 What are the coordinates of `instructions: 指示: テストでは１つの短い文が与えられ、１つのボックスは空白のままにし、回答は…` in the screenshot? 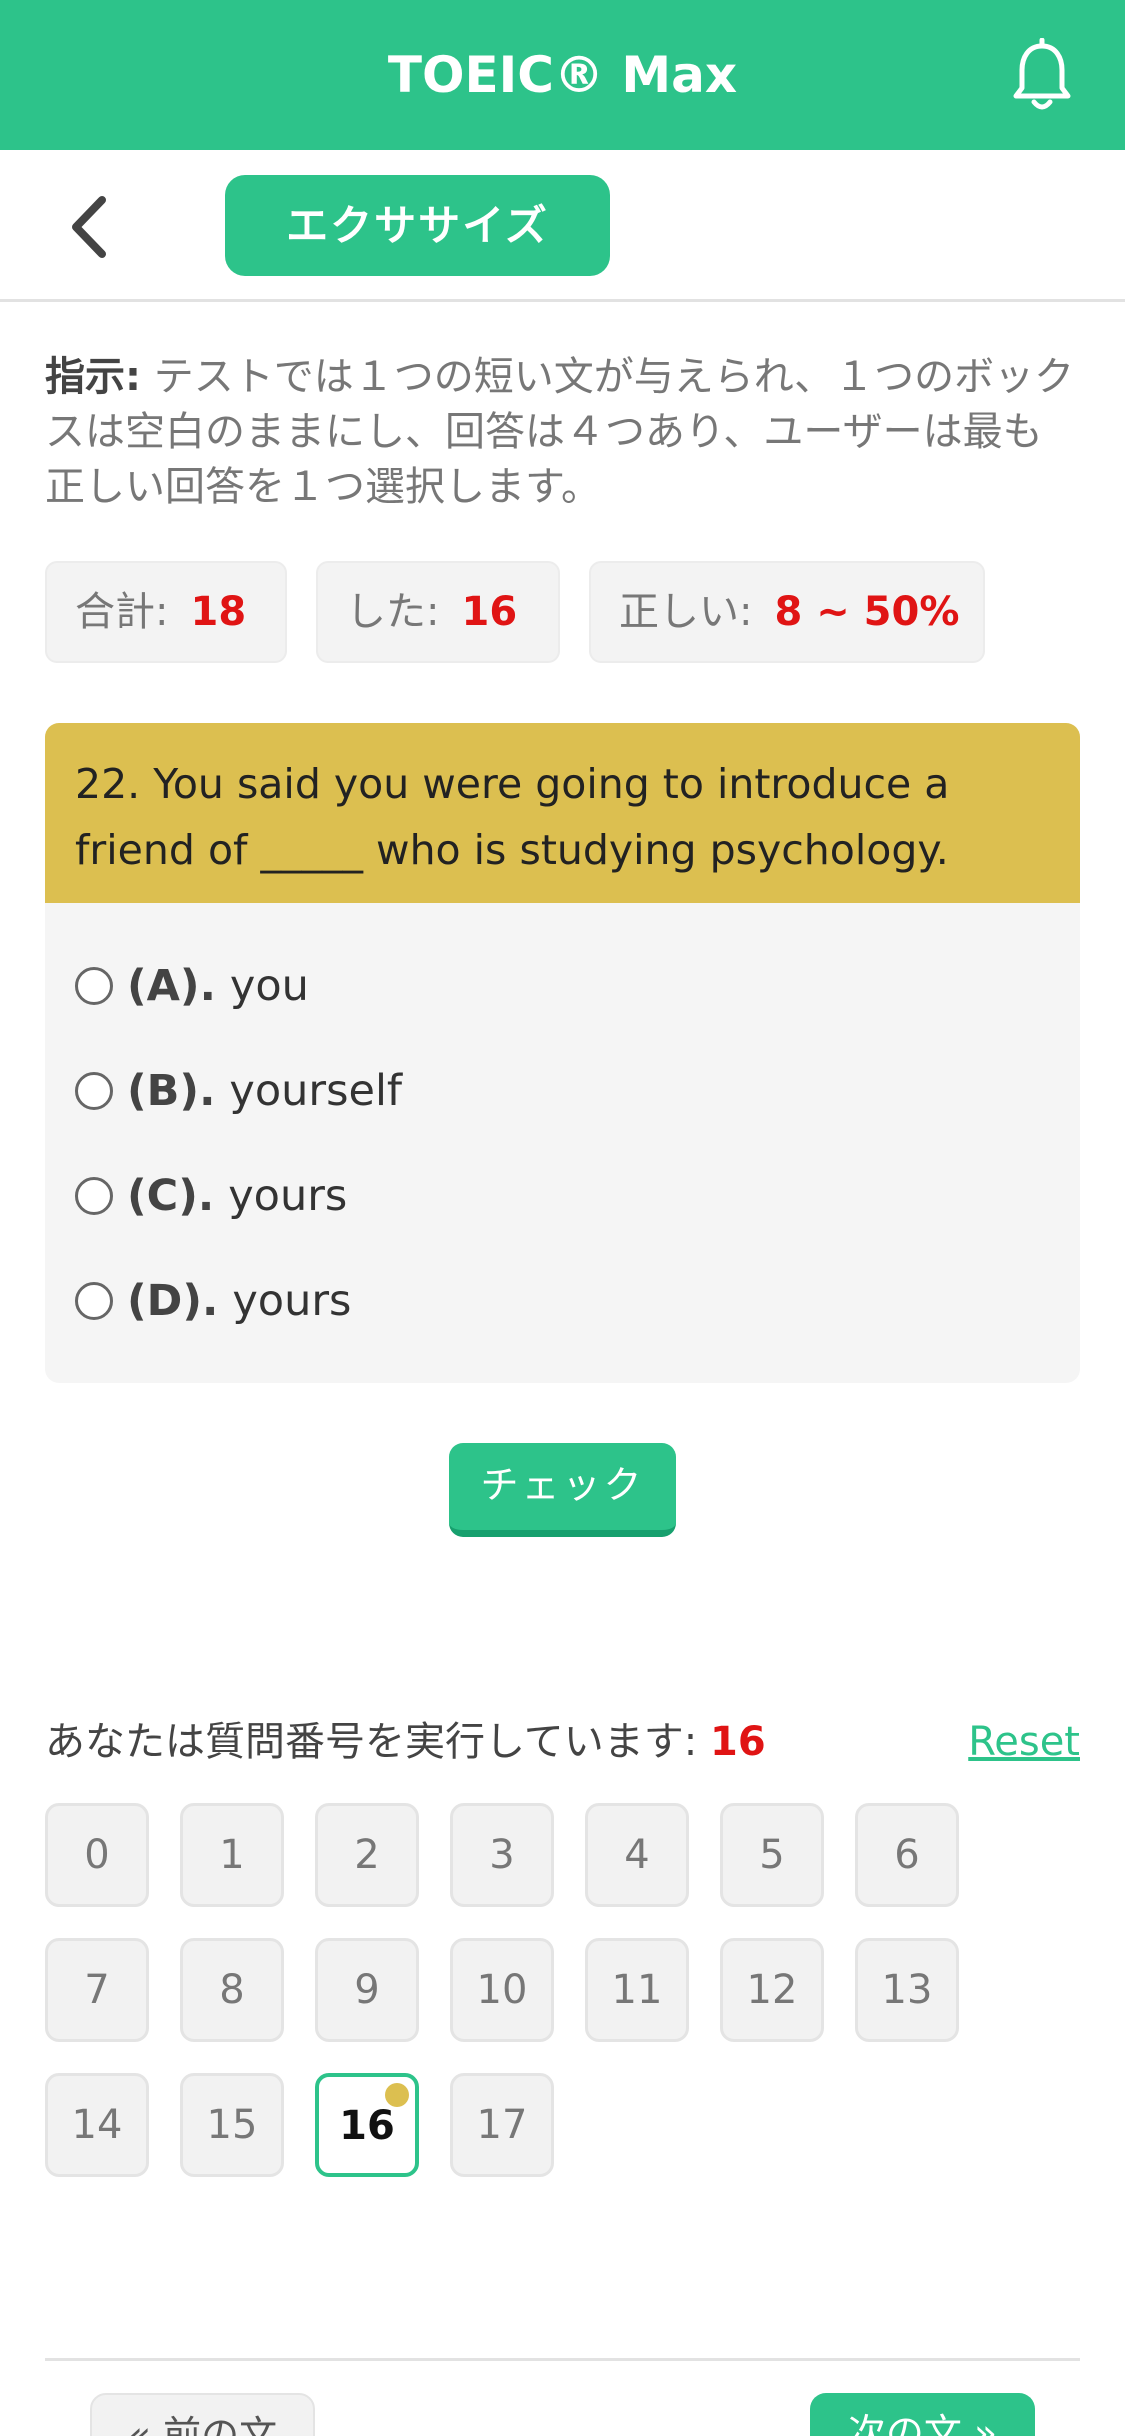 It's located at (560, 432).